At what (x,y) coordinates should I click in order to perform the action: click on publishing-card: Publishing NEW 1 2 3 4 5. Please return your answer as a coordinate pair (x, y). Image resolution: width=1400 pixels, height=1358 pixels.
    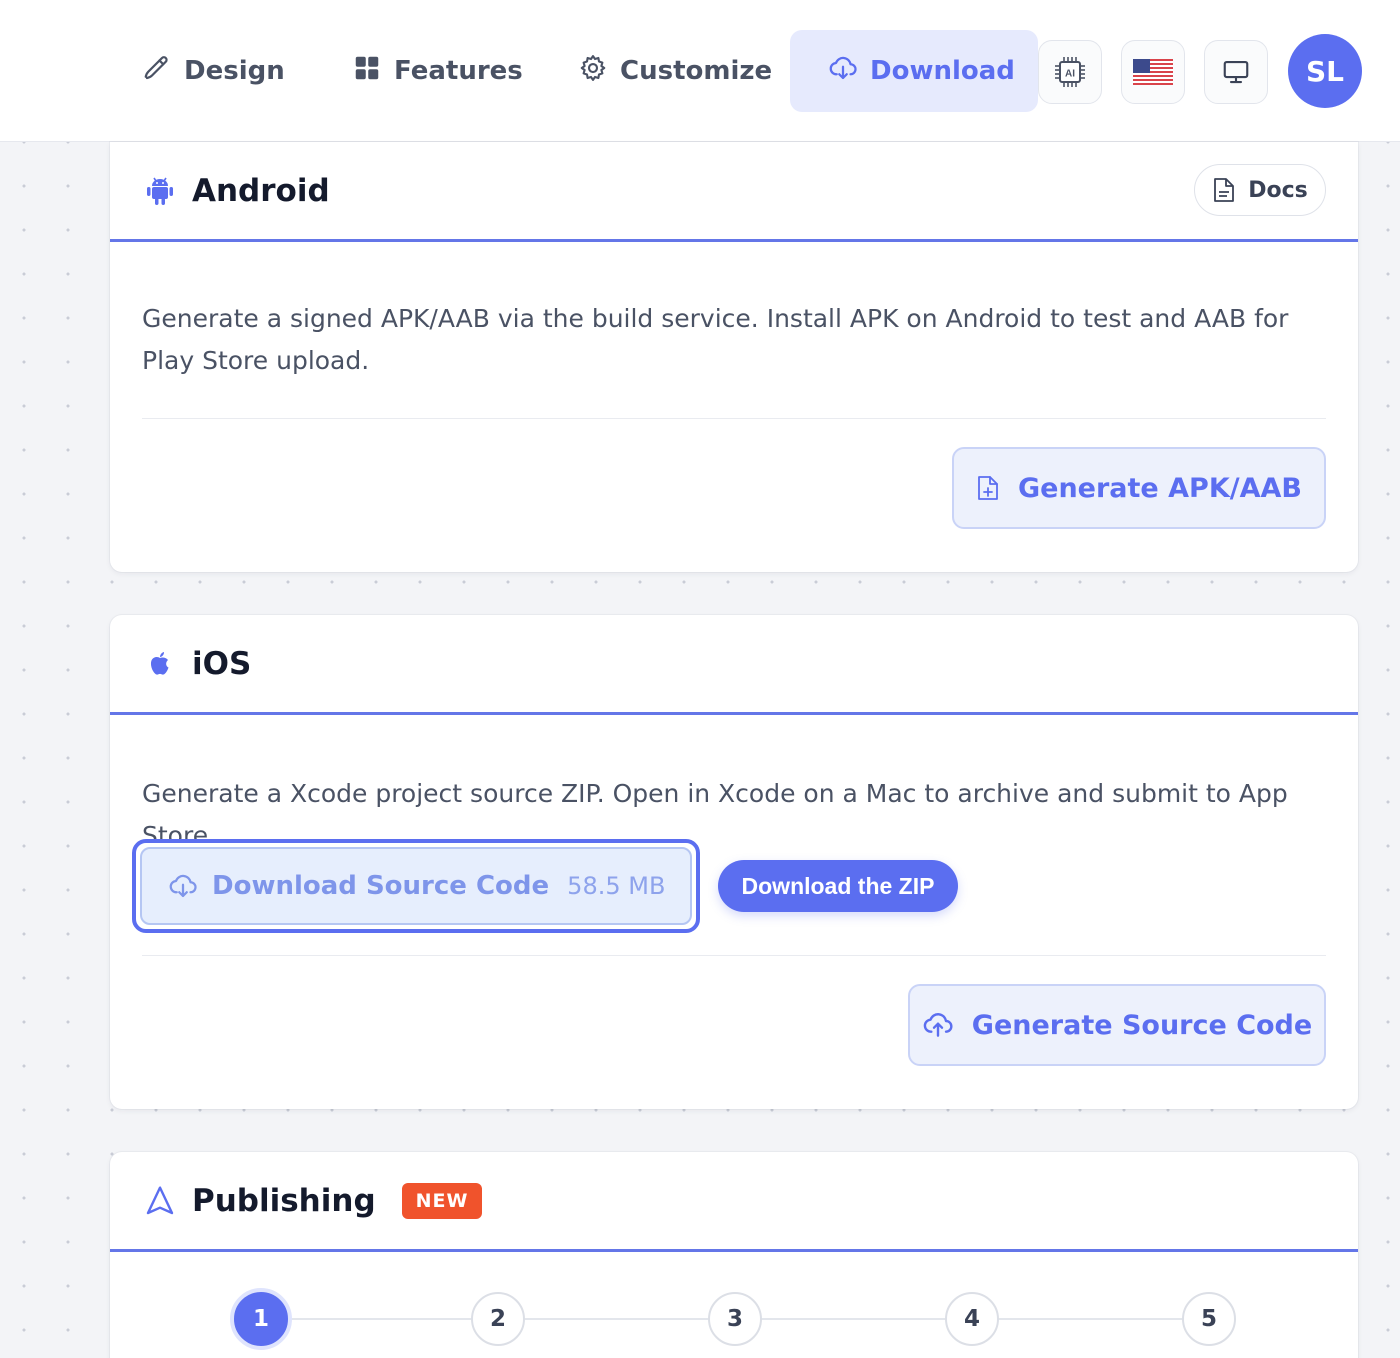
    Looking at the image, I should click on (734, 1255).